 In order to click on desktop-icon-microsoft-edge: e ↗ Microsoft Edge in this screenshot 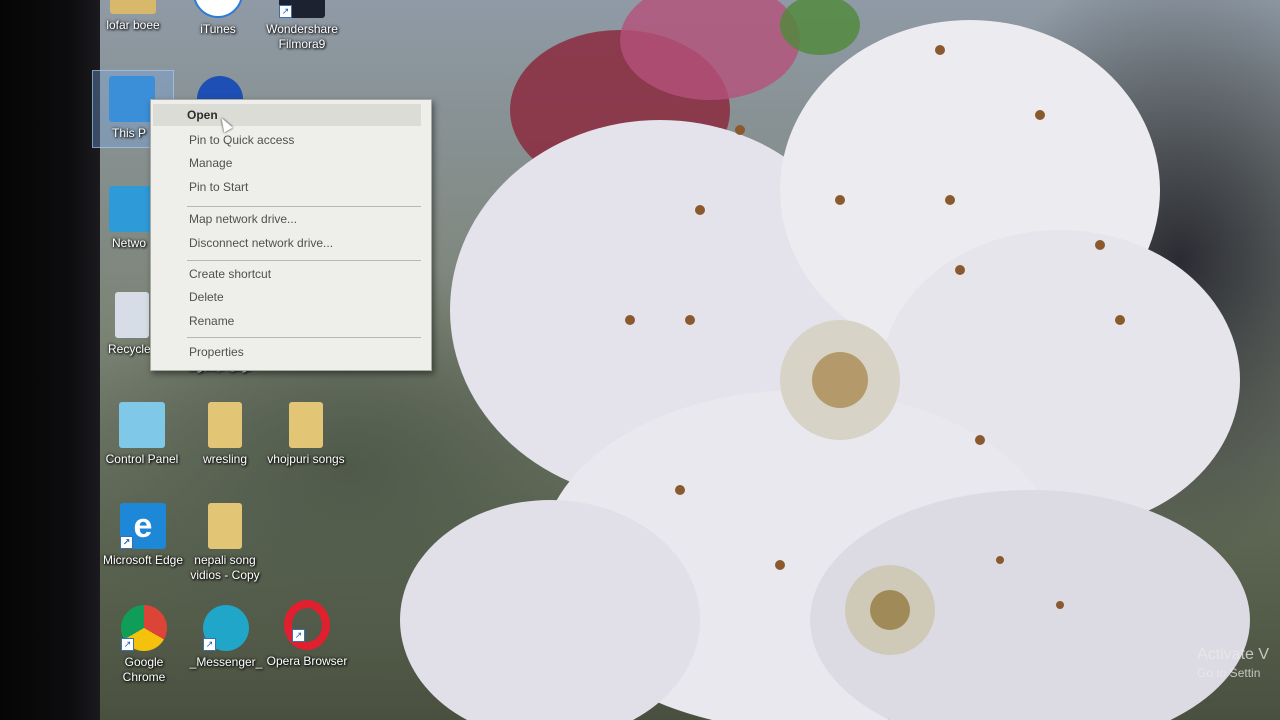, I will do `click(143, 535)`.